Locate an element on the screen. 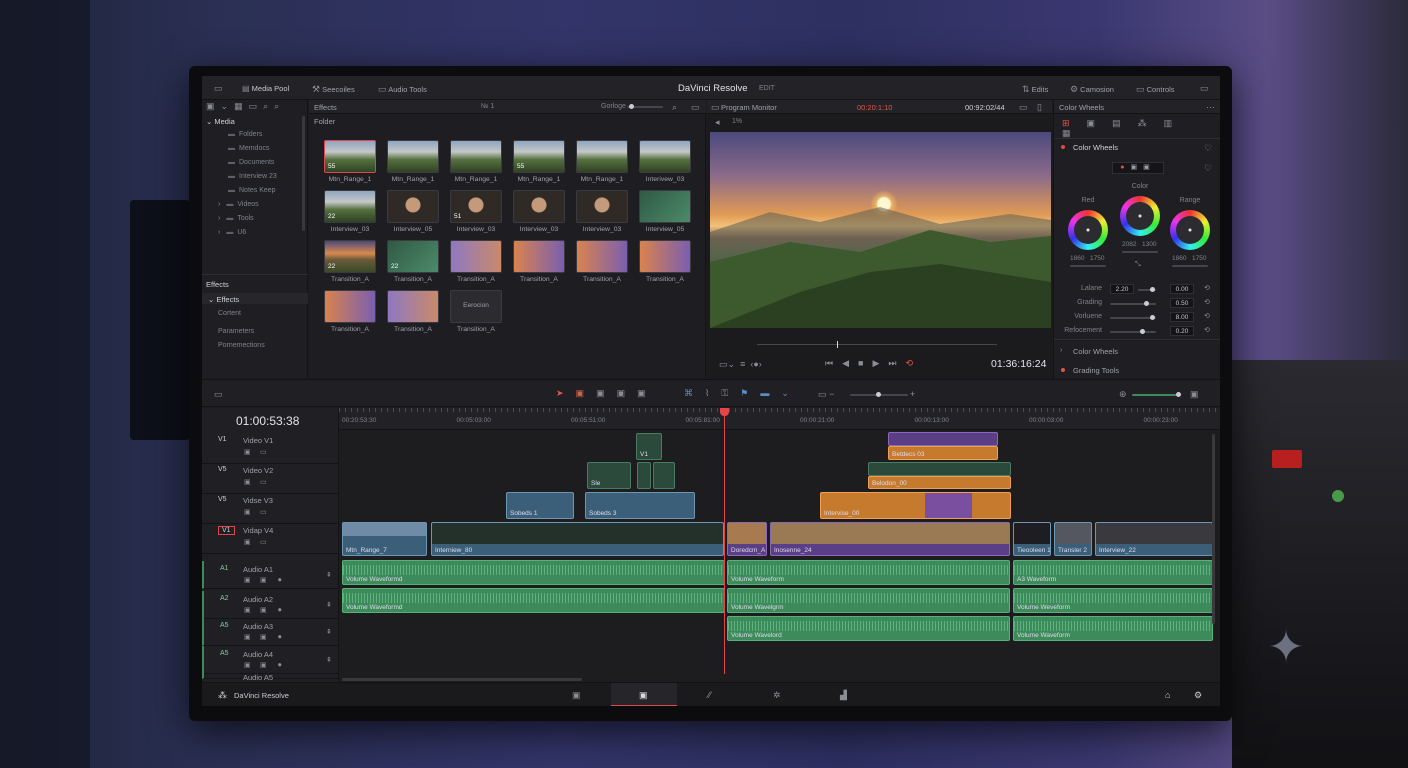  mixer-icon: ▣ is located at coordinates (1194, 394).